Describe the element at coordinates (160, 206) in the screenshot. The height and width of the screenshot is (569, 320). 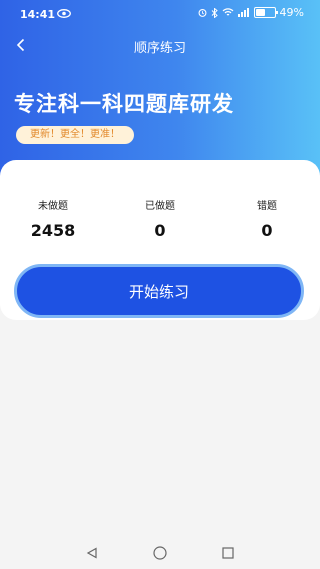
I see `stat-label: 已做题` at that location.